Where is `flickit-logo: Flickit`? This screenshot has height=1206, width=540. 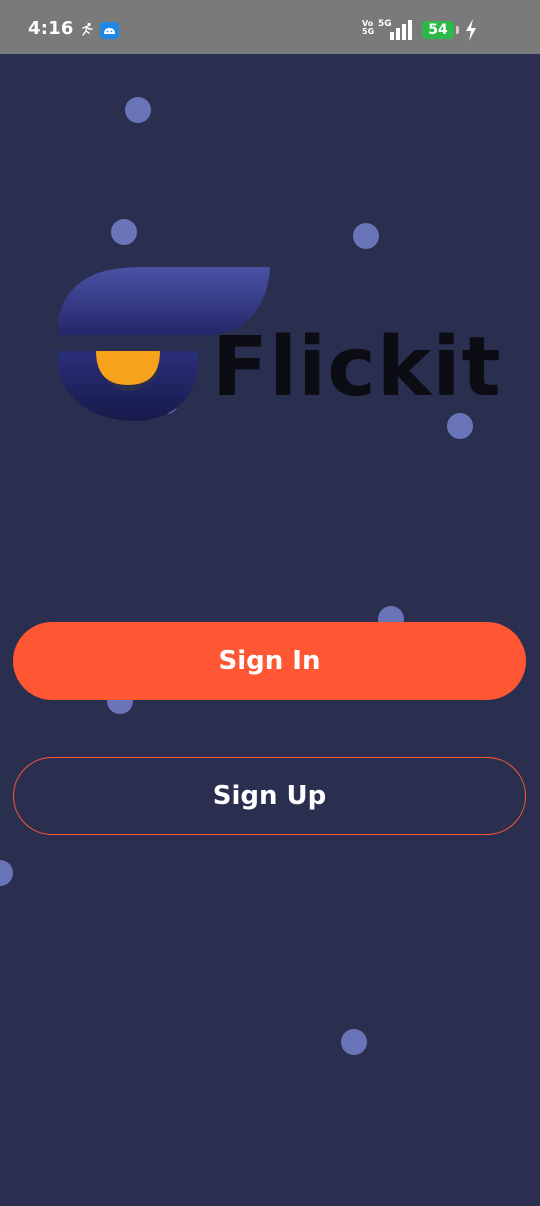 flickit-logo: Flickit is located at coordinates (284, 345).